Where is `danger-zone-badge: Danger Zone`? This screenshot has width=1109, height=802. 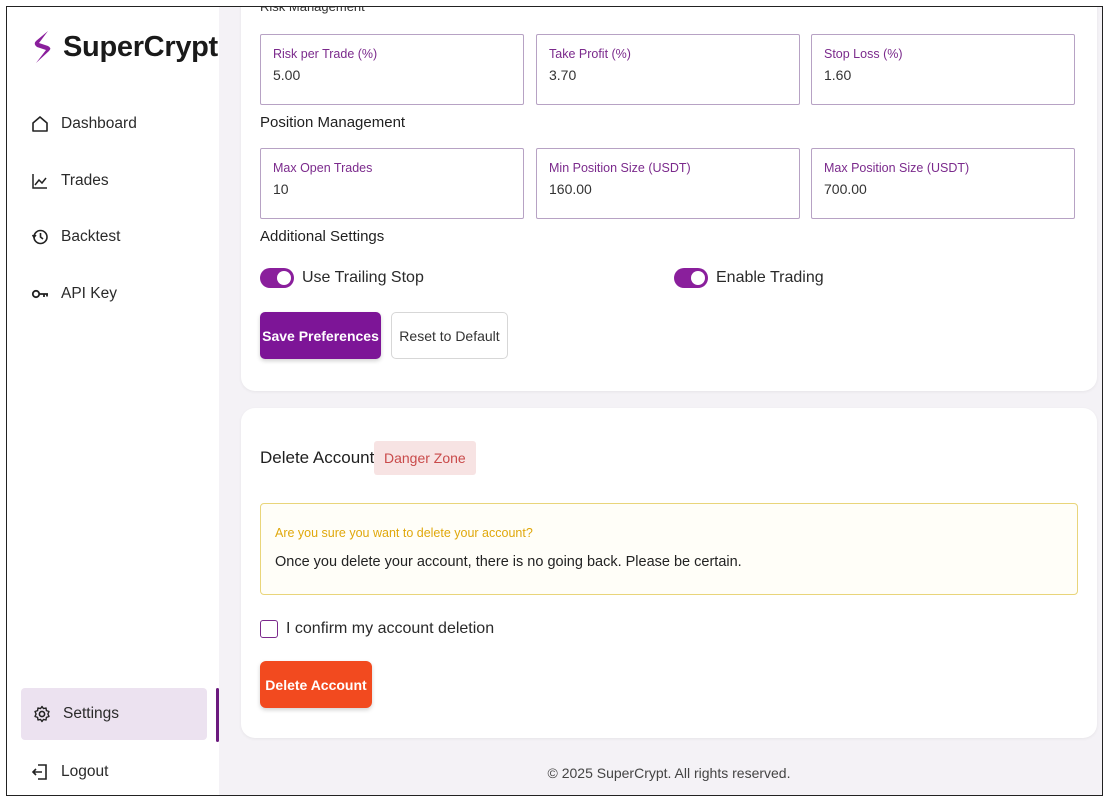
danger-zone-badge: Danger Zone is located at coordinates (425, 458).